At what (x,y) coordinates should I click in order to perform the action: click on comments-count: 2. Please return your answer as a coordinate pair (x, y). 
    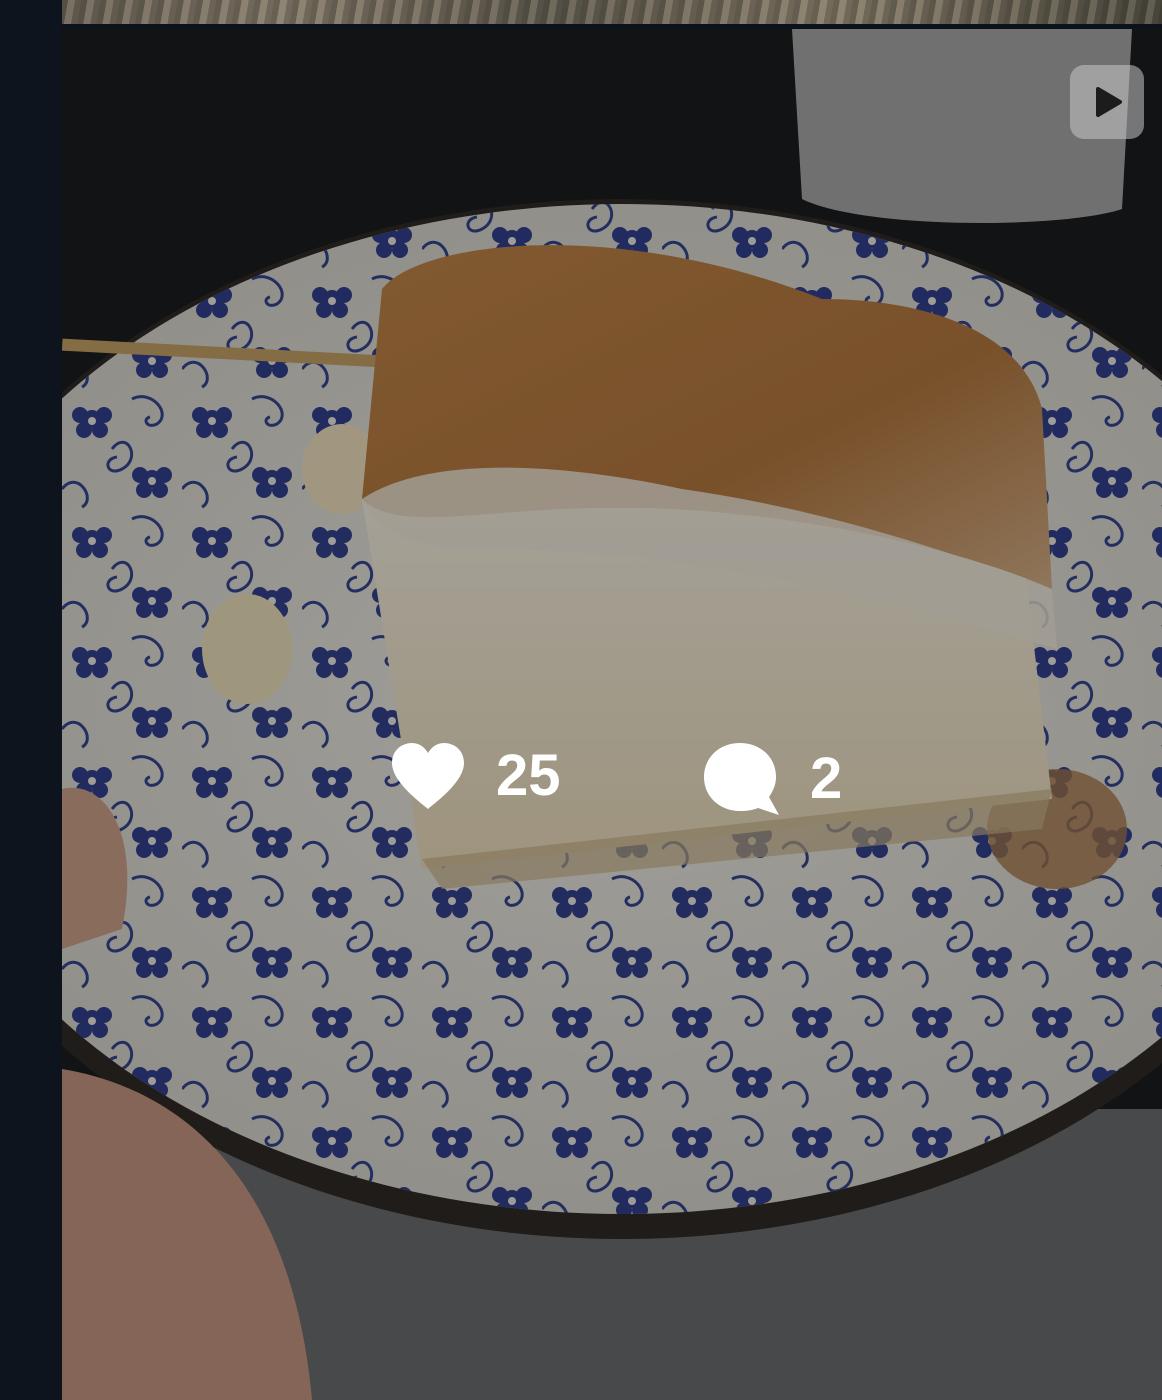
    Looking at the image, I should click on (826, 778).